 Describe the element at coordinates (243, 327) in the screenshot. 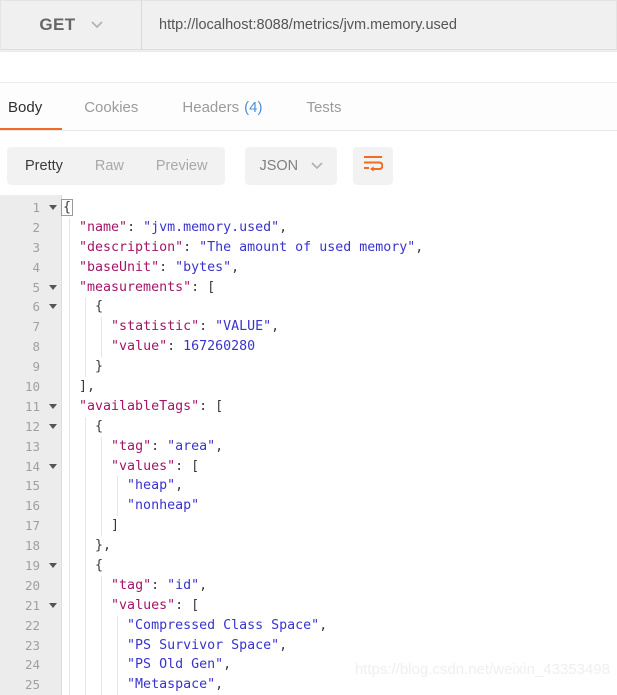

I see `token-str: "VALUE"` at that location.